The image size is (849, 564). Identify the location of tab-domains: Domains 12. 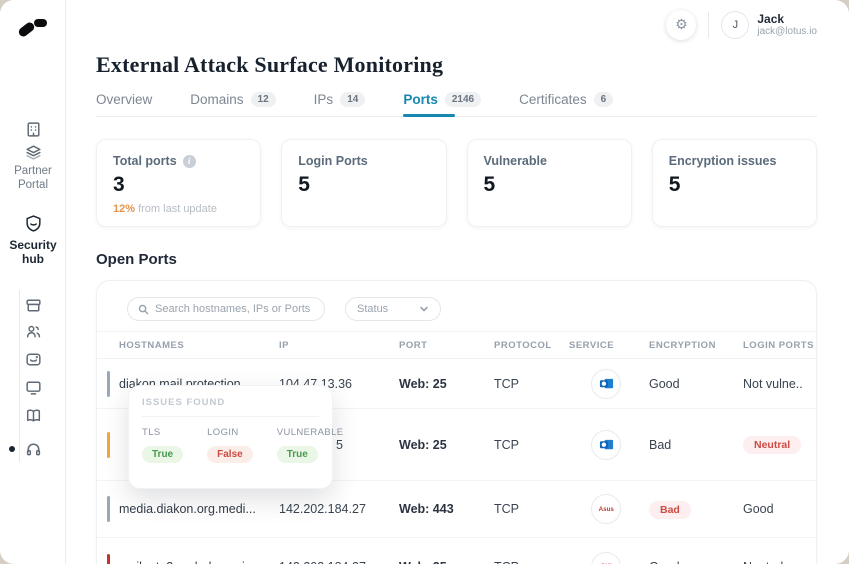
(233, 104).